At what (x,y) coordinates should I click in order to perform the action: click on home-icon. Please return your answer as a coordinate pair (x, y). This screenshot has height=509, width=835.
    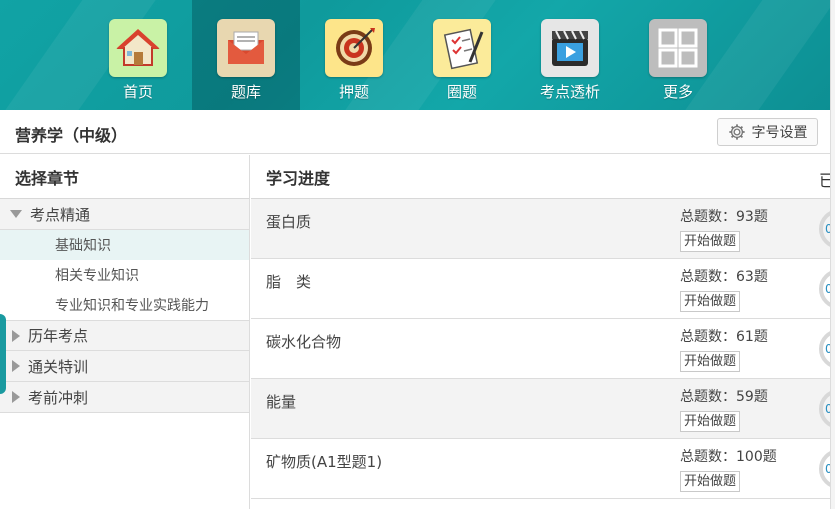
    Looking at the image, I should click on (138, 48).